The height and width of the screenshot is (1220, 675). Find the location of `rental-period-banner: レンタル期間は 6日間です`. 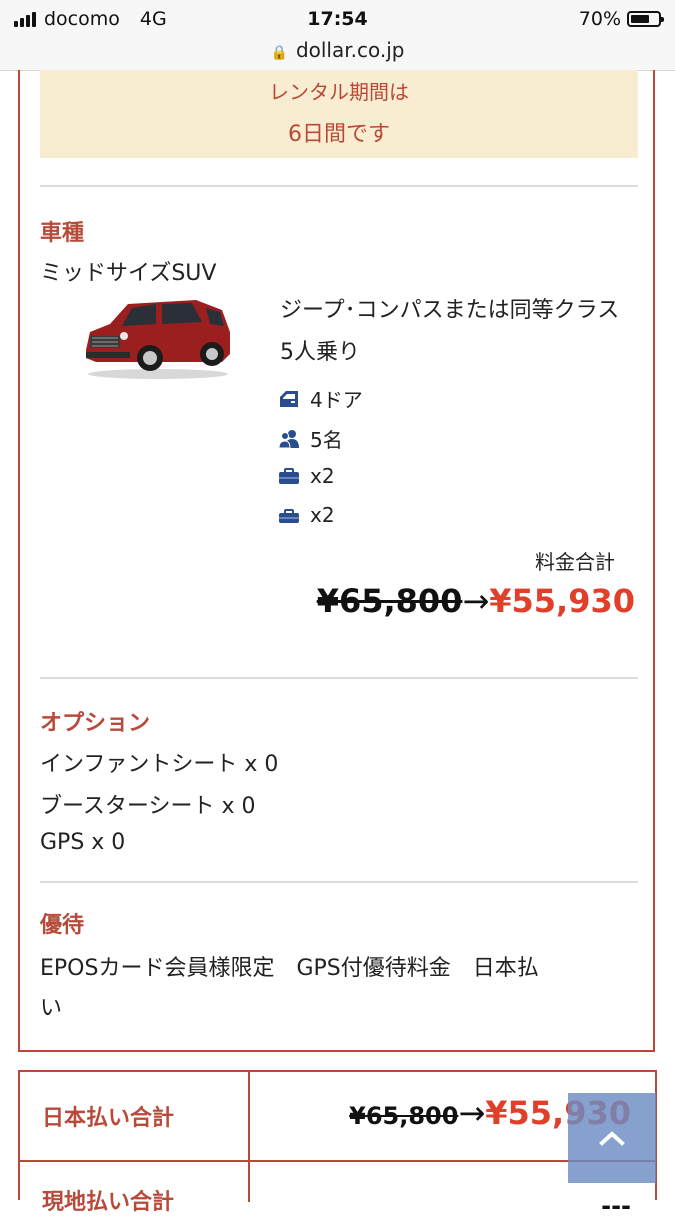

rental-period-banner: レンタル期間は 6日間です is located at coordinates (339, 114).